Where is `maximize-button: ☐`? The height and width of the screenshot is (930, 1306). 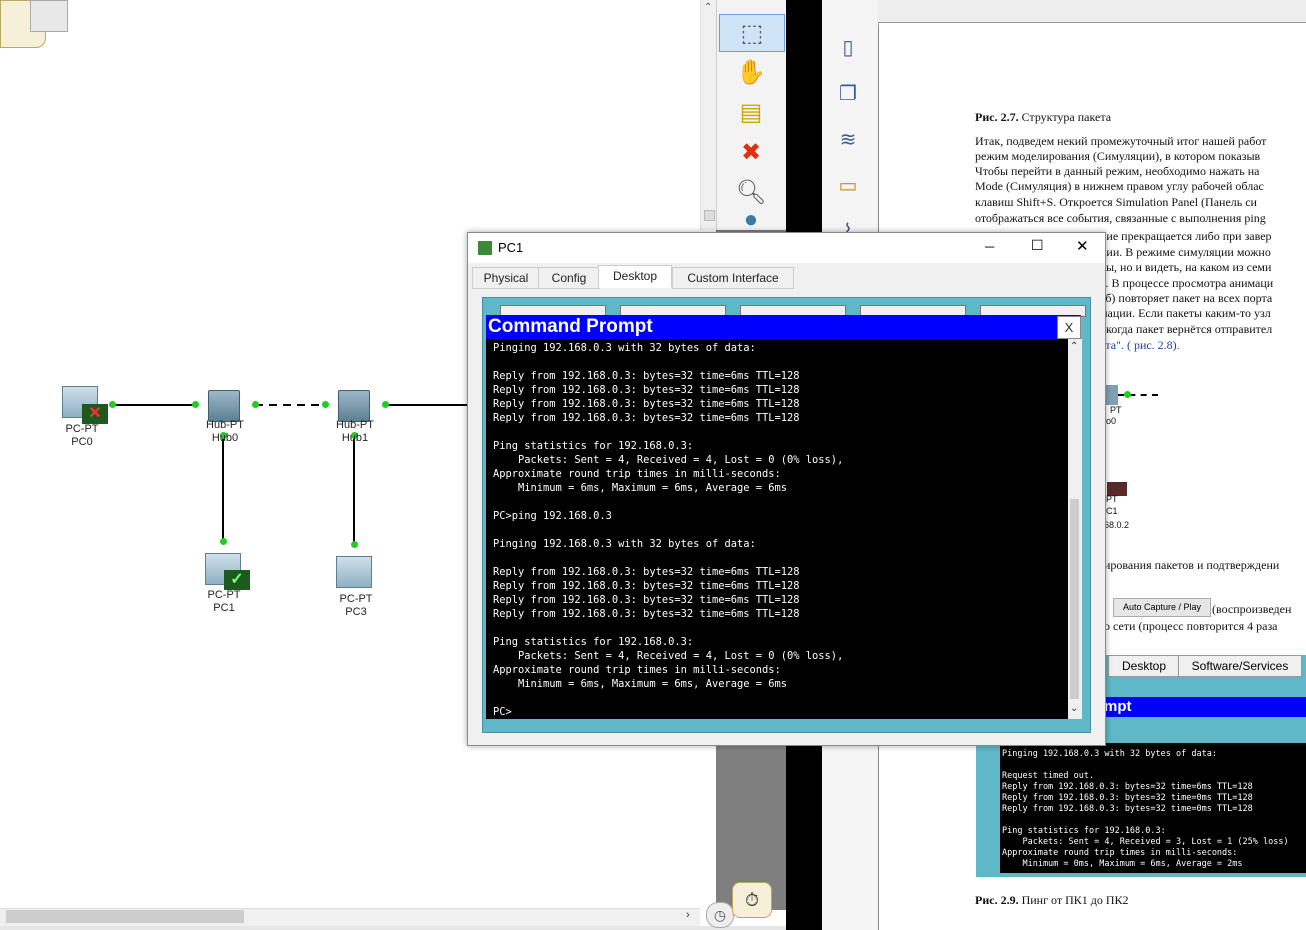 maximize-button: ☐ is located at coordinates (1037, 245).